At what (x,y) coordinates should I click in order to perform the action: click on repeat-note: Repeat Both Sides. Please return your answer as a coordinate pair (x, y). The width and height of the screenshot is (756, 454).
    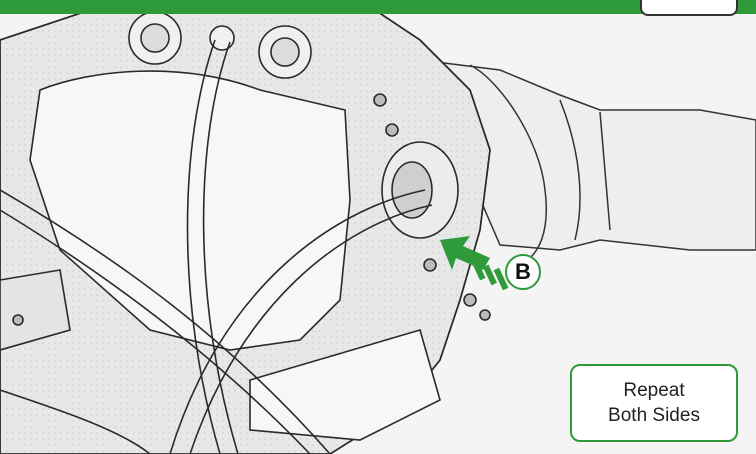
    Looking at the image, I should click on (654, 403).